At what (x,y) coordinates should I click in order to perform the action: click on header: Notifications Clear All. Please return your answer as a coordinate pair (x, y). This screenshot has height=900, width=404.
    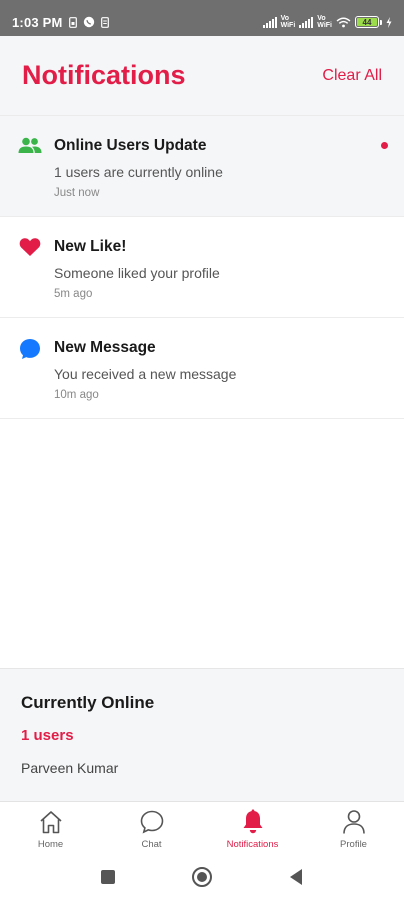
    Looking at the image, I should click on (202, 76).